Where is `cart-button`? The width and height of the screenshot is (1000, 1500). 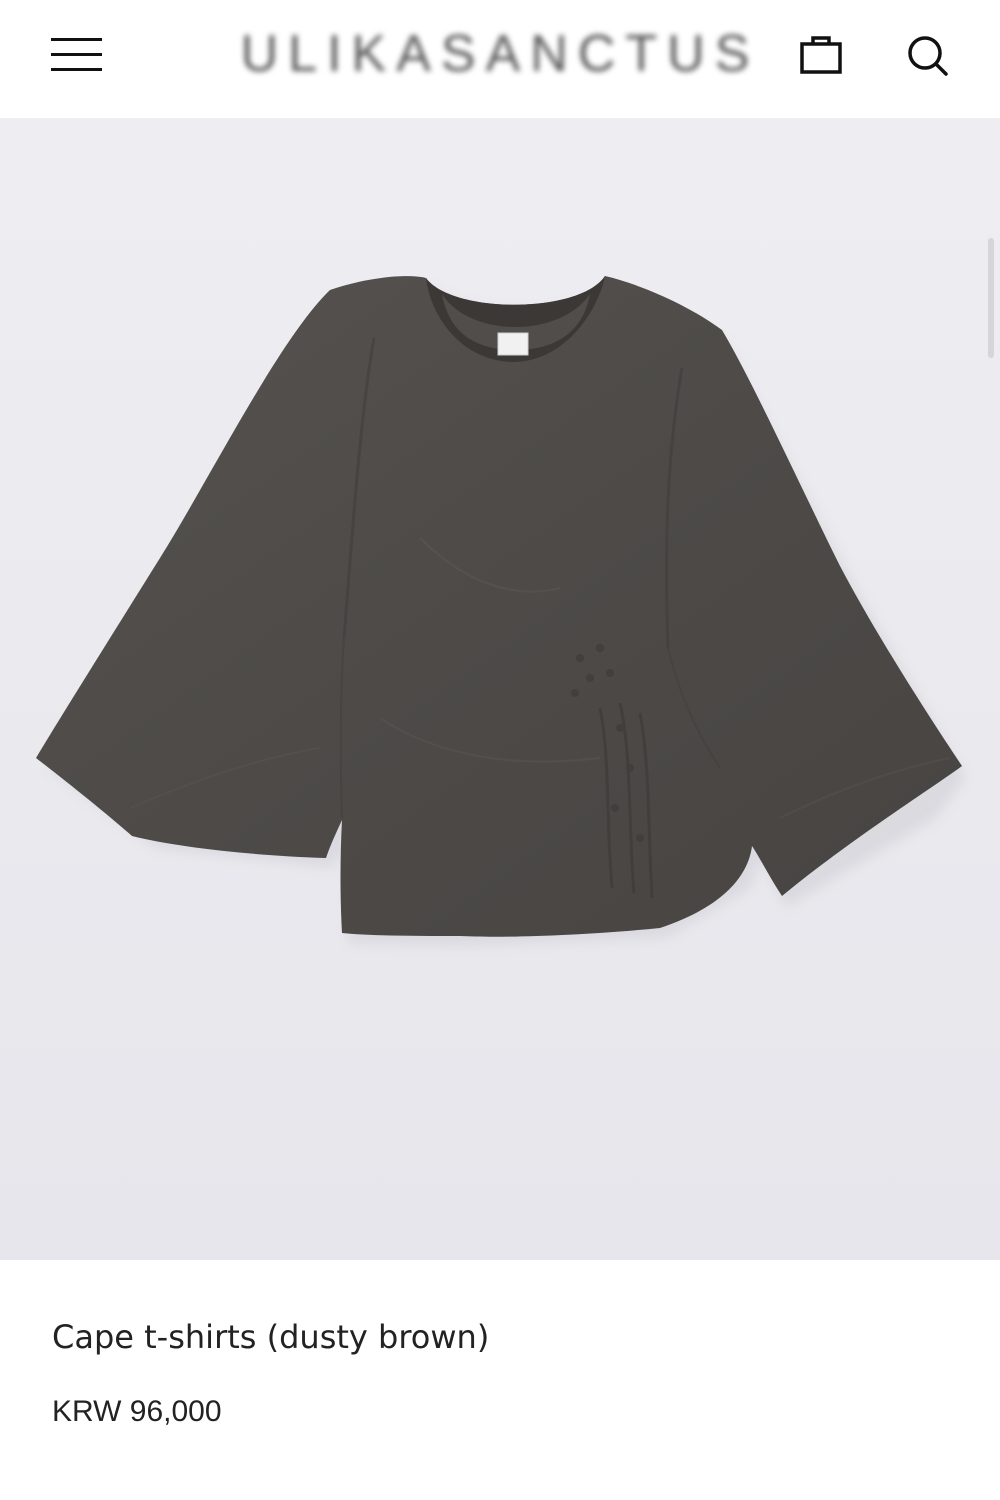
cart-button is located at coordinates (821, 55).